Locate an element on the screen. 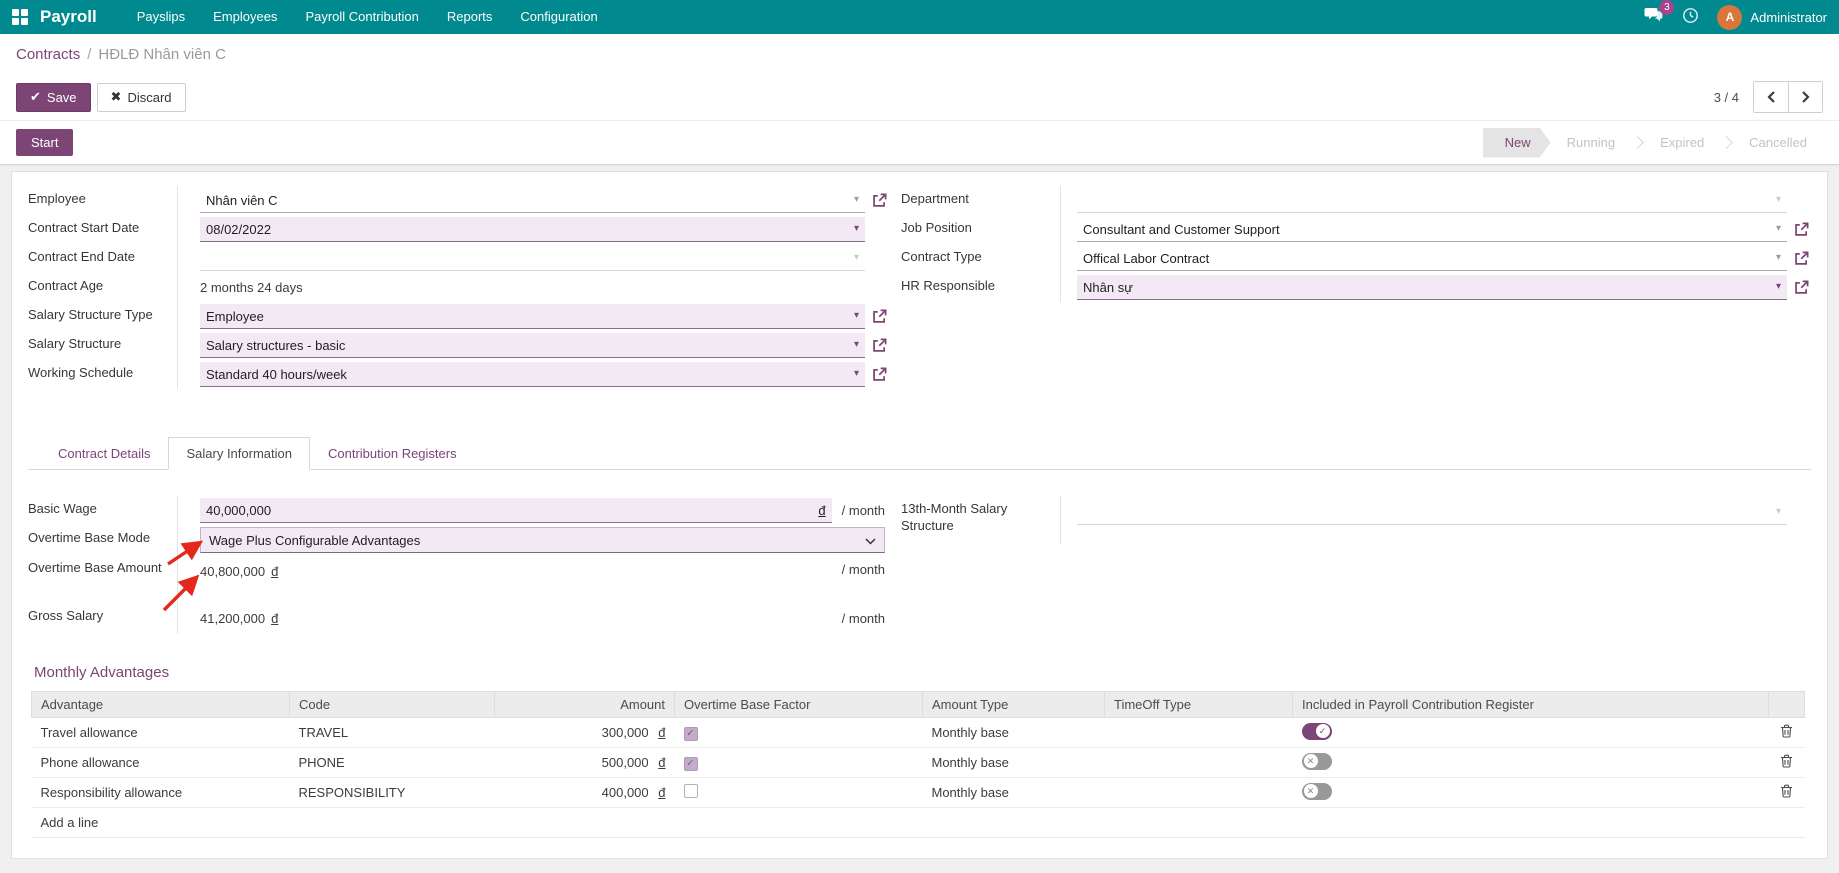 This screenshot has height=873, width=1839. contract-start-date-field: 08/02/2022 ▾ is located at coordinates (532, 229).